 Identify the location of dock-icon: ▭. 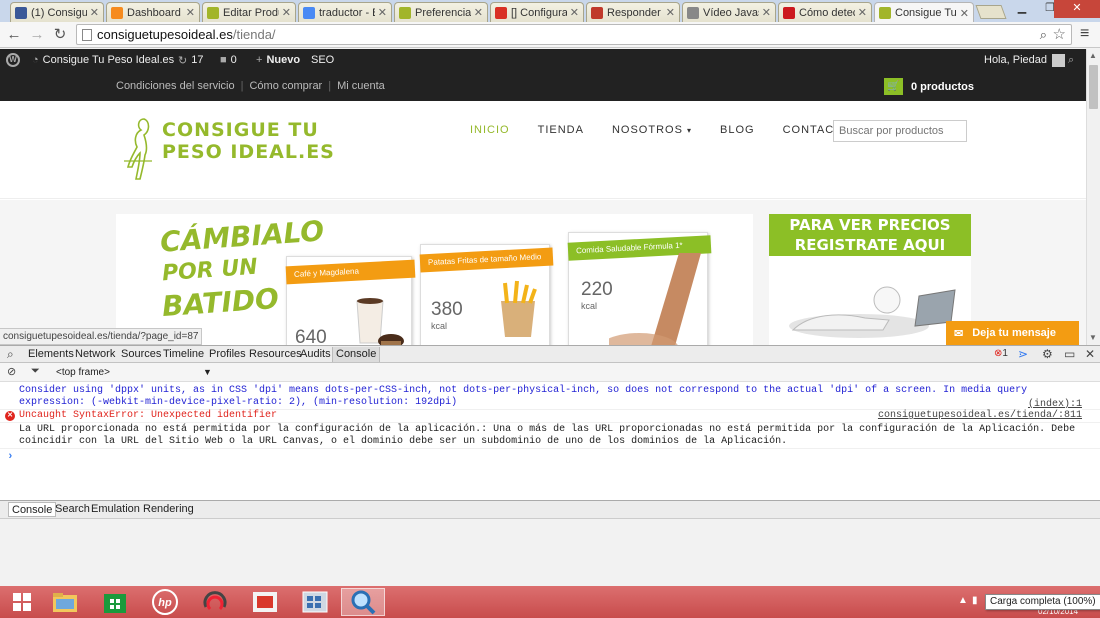
(1069, 354).